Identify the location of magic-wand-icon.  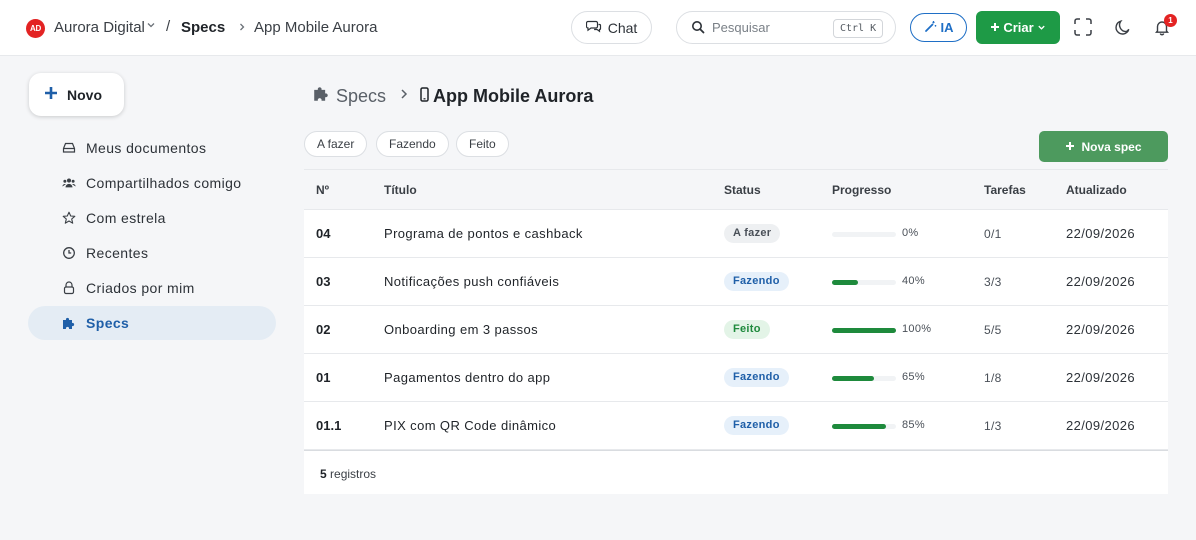
(930, 28).